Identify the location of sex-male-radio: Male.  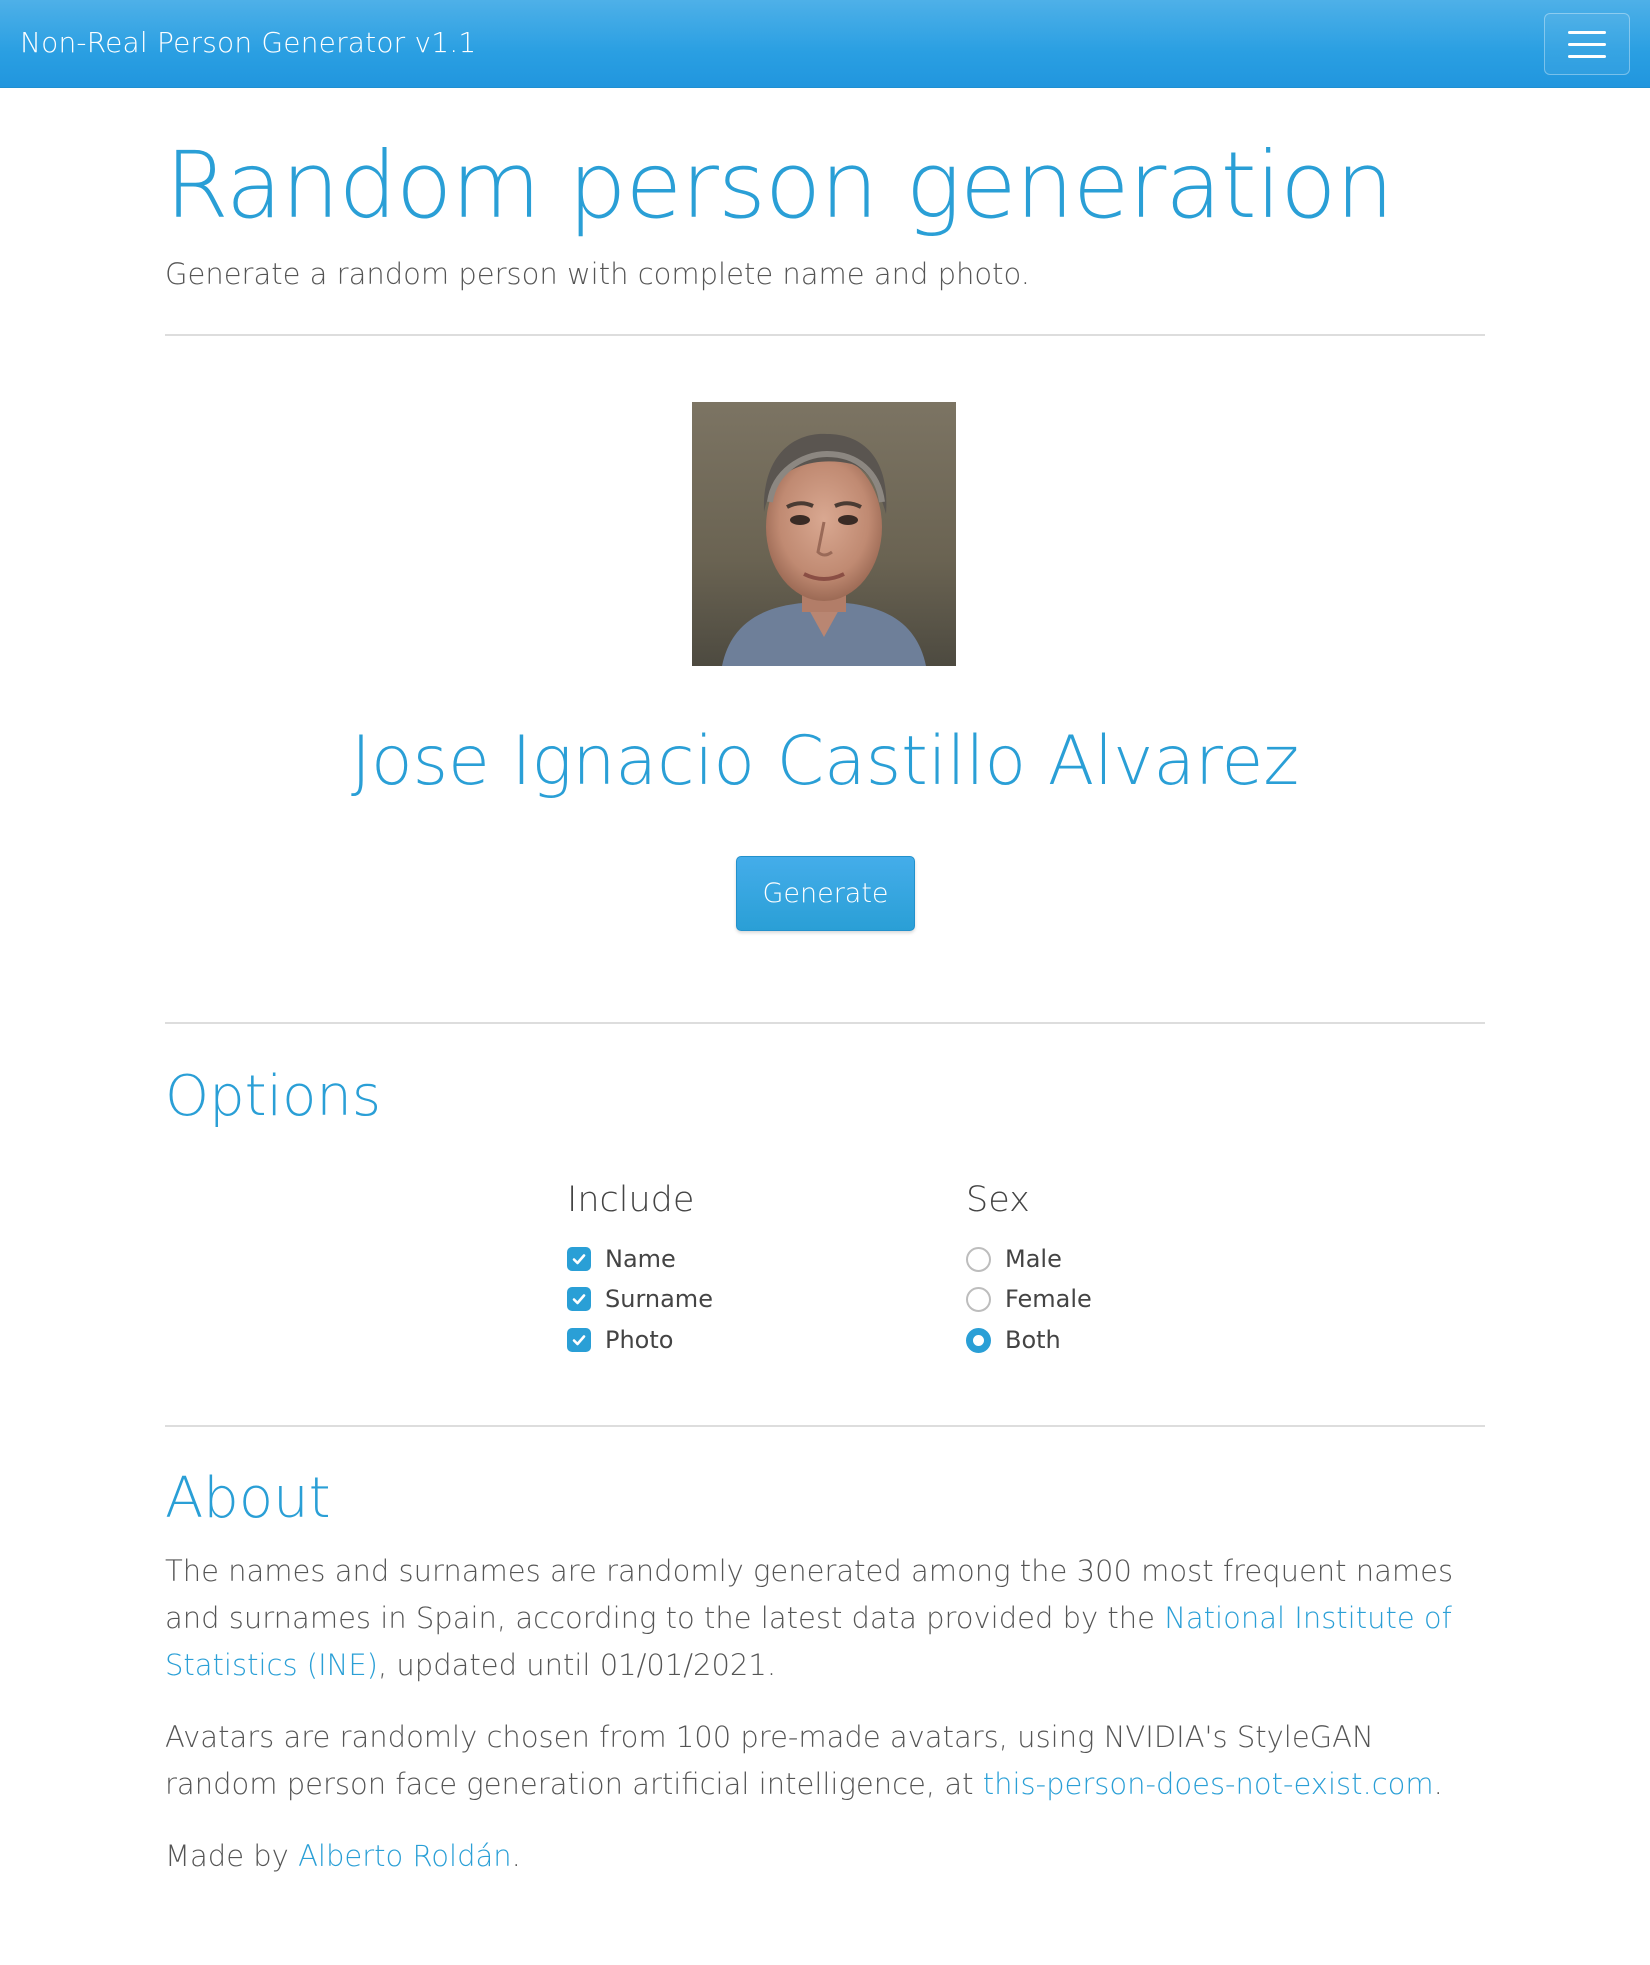
(1014, 1259).